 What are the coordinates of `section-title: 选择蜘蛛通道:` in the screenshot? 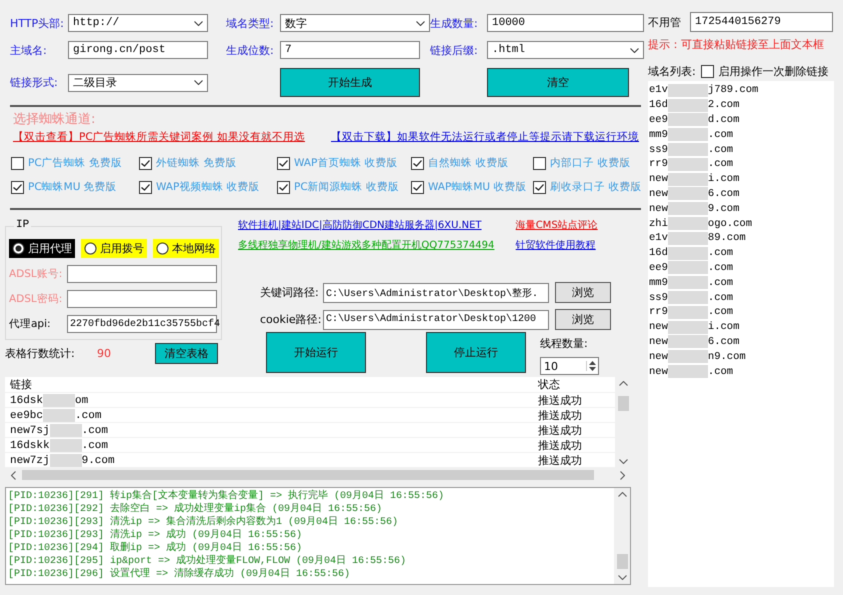 It's located at (54, 119).